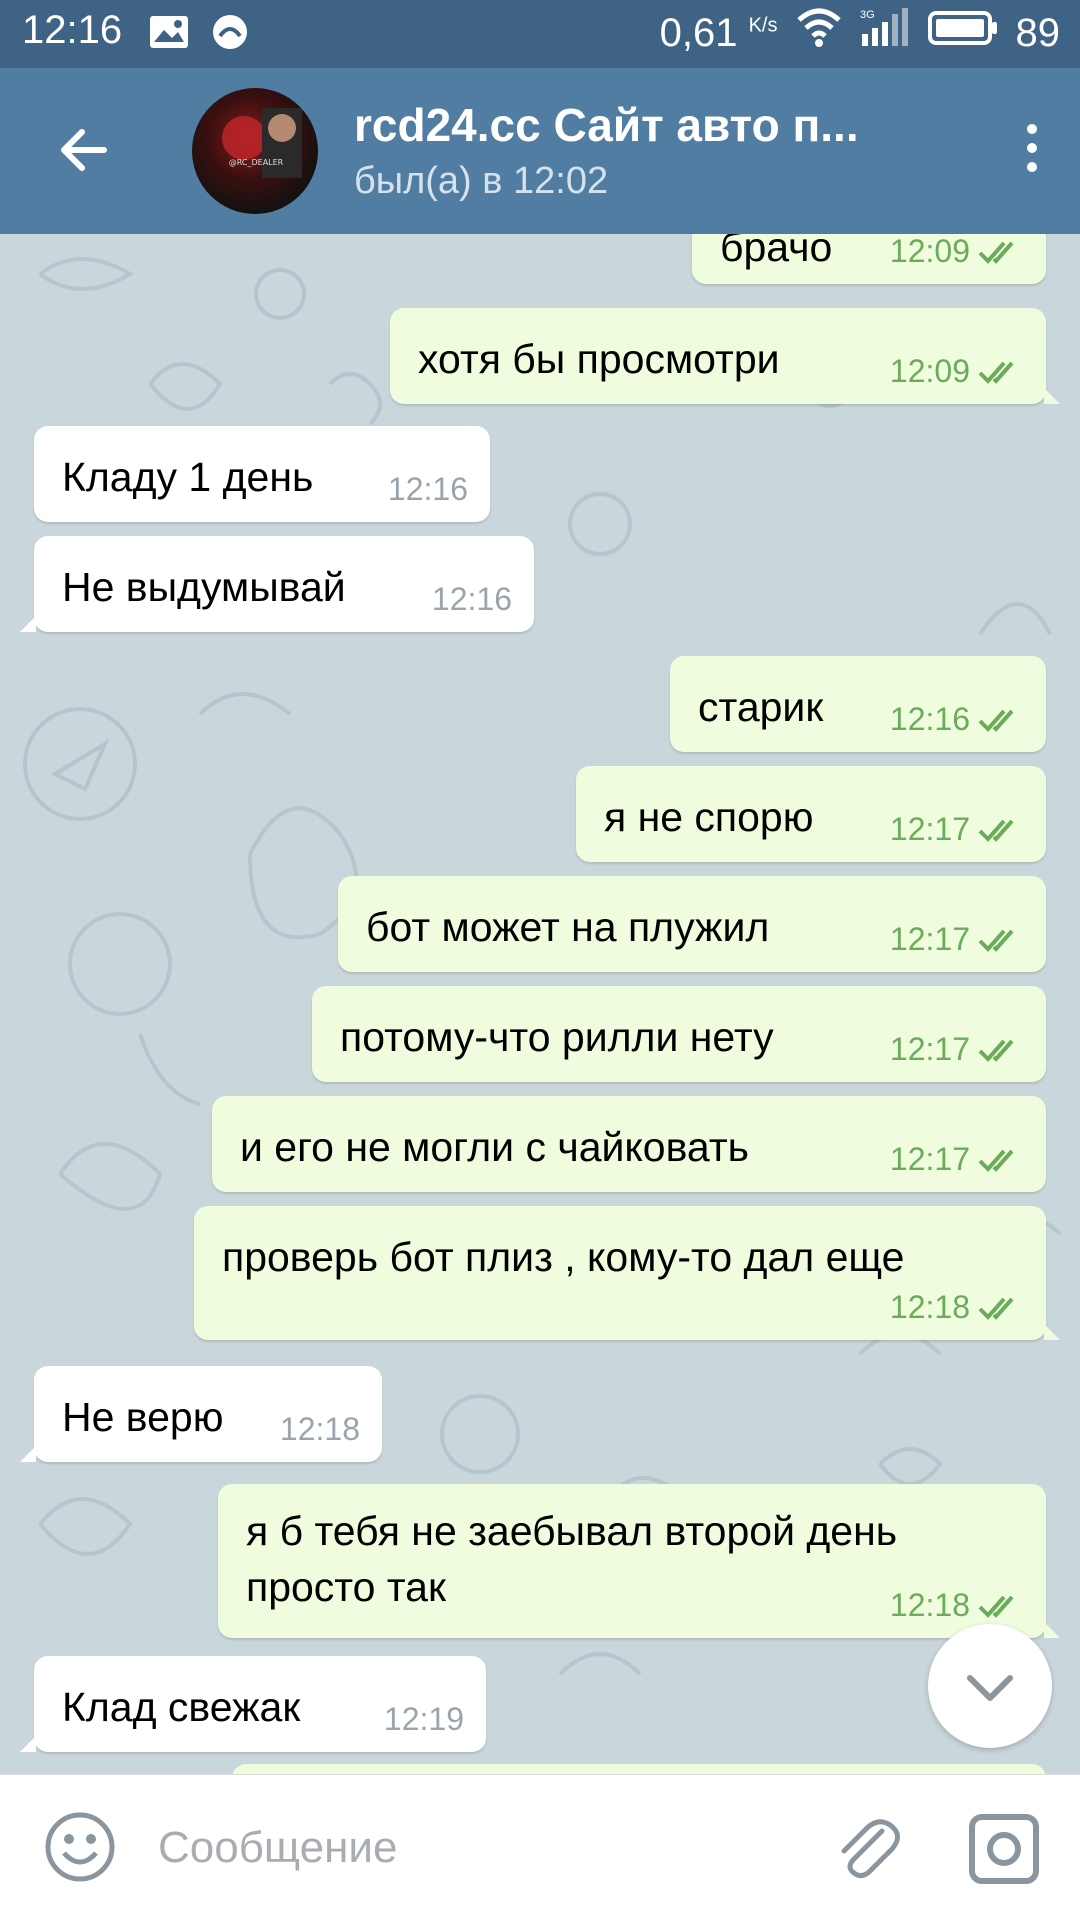  Describe the element at coordinates (72, 30) in the screenshot. I see `status-time: 12:16` at that location.